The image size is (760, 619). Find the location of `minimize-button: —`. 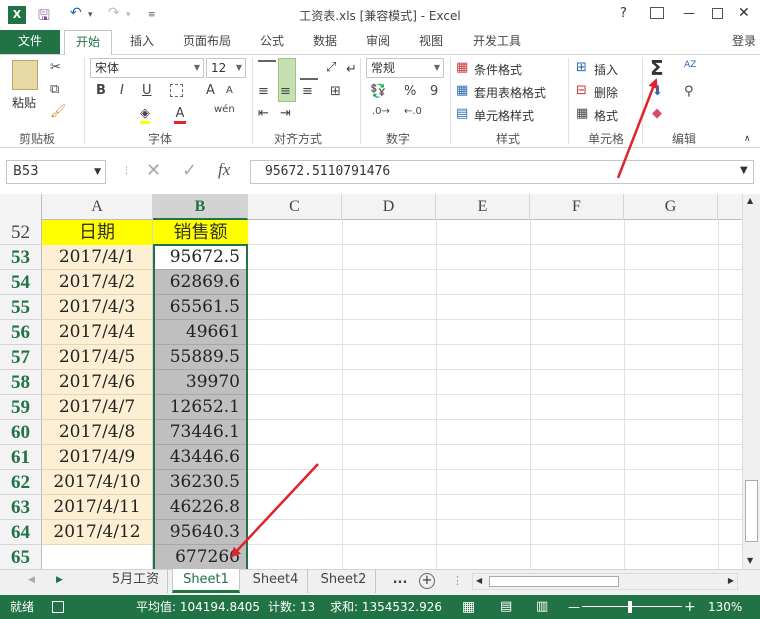

minimize-button: — is located at coordinates (689, 13).